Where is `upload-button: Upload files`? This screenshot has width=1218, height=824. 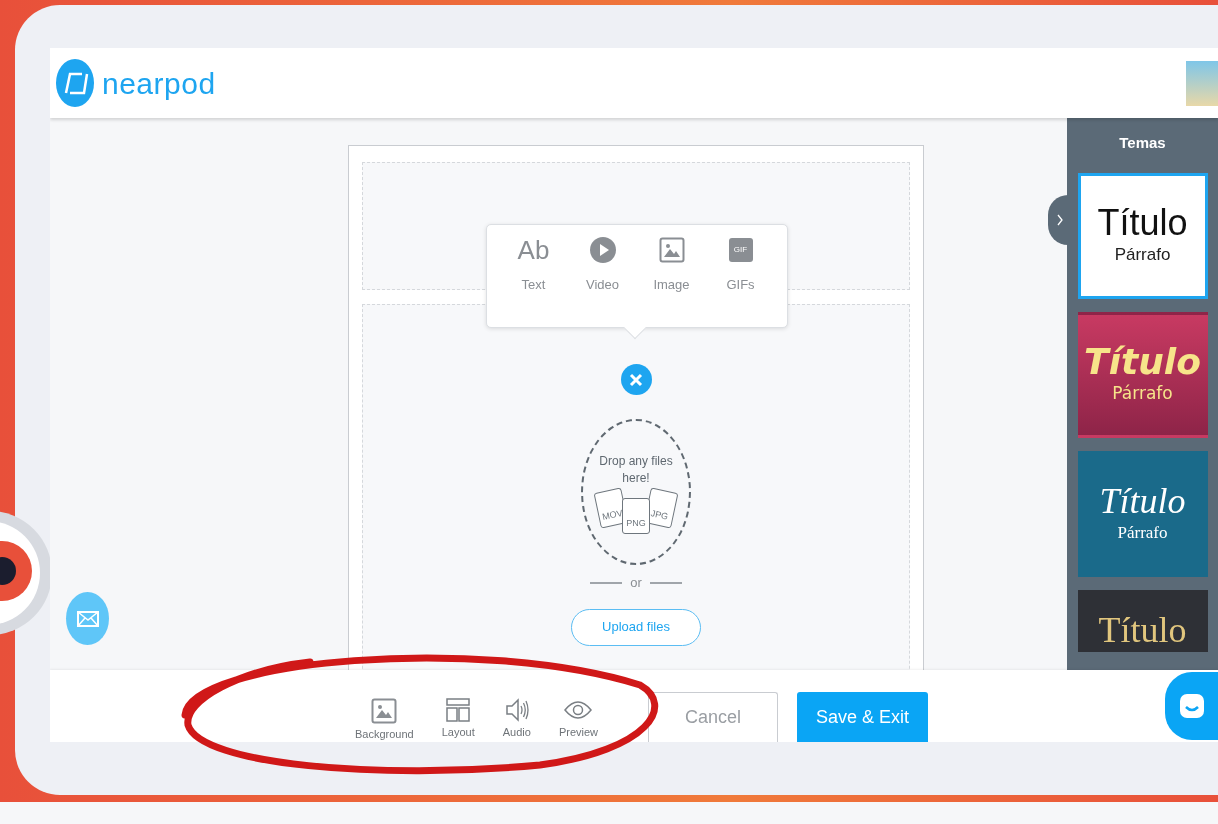
upload-button: Upload files is located at coordinates (636, 627).